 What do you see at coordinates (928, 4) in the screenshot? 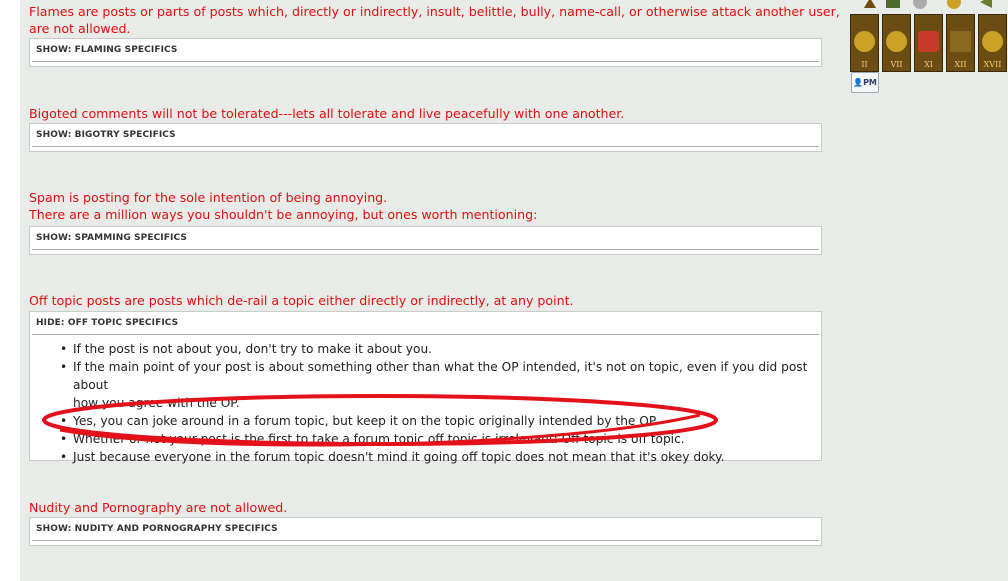
I see `top-medal-row` at bounding box center [928, 4].